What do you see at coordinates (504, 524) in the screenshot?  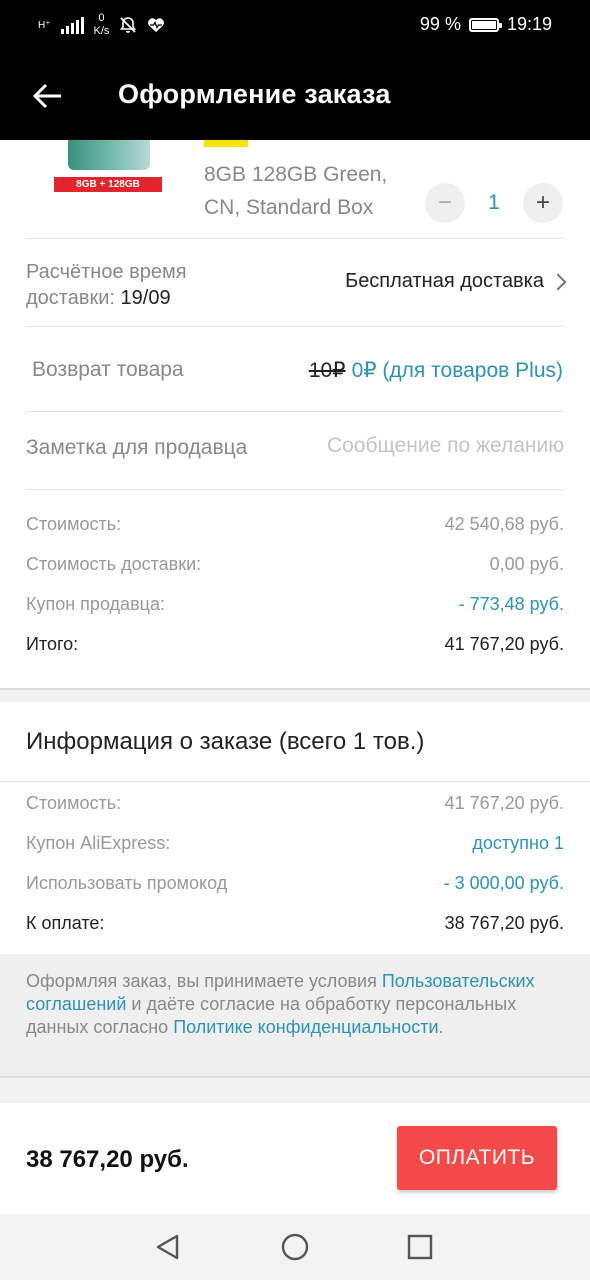 I see `summary-cost-value: 42 540,68 руб.` at bounding box center [504, 524].